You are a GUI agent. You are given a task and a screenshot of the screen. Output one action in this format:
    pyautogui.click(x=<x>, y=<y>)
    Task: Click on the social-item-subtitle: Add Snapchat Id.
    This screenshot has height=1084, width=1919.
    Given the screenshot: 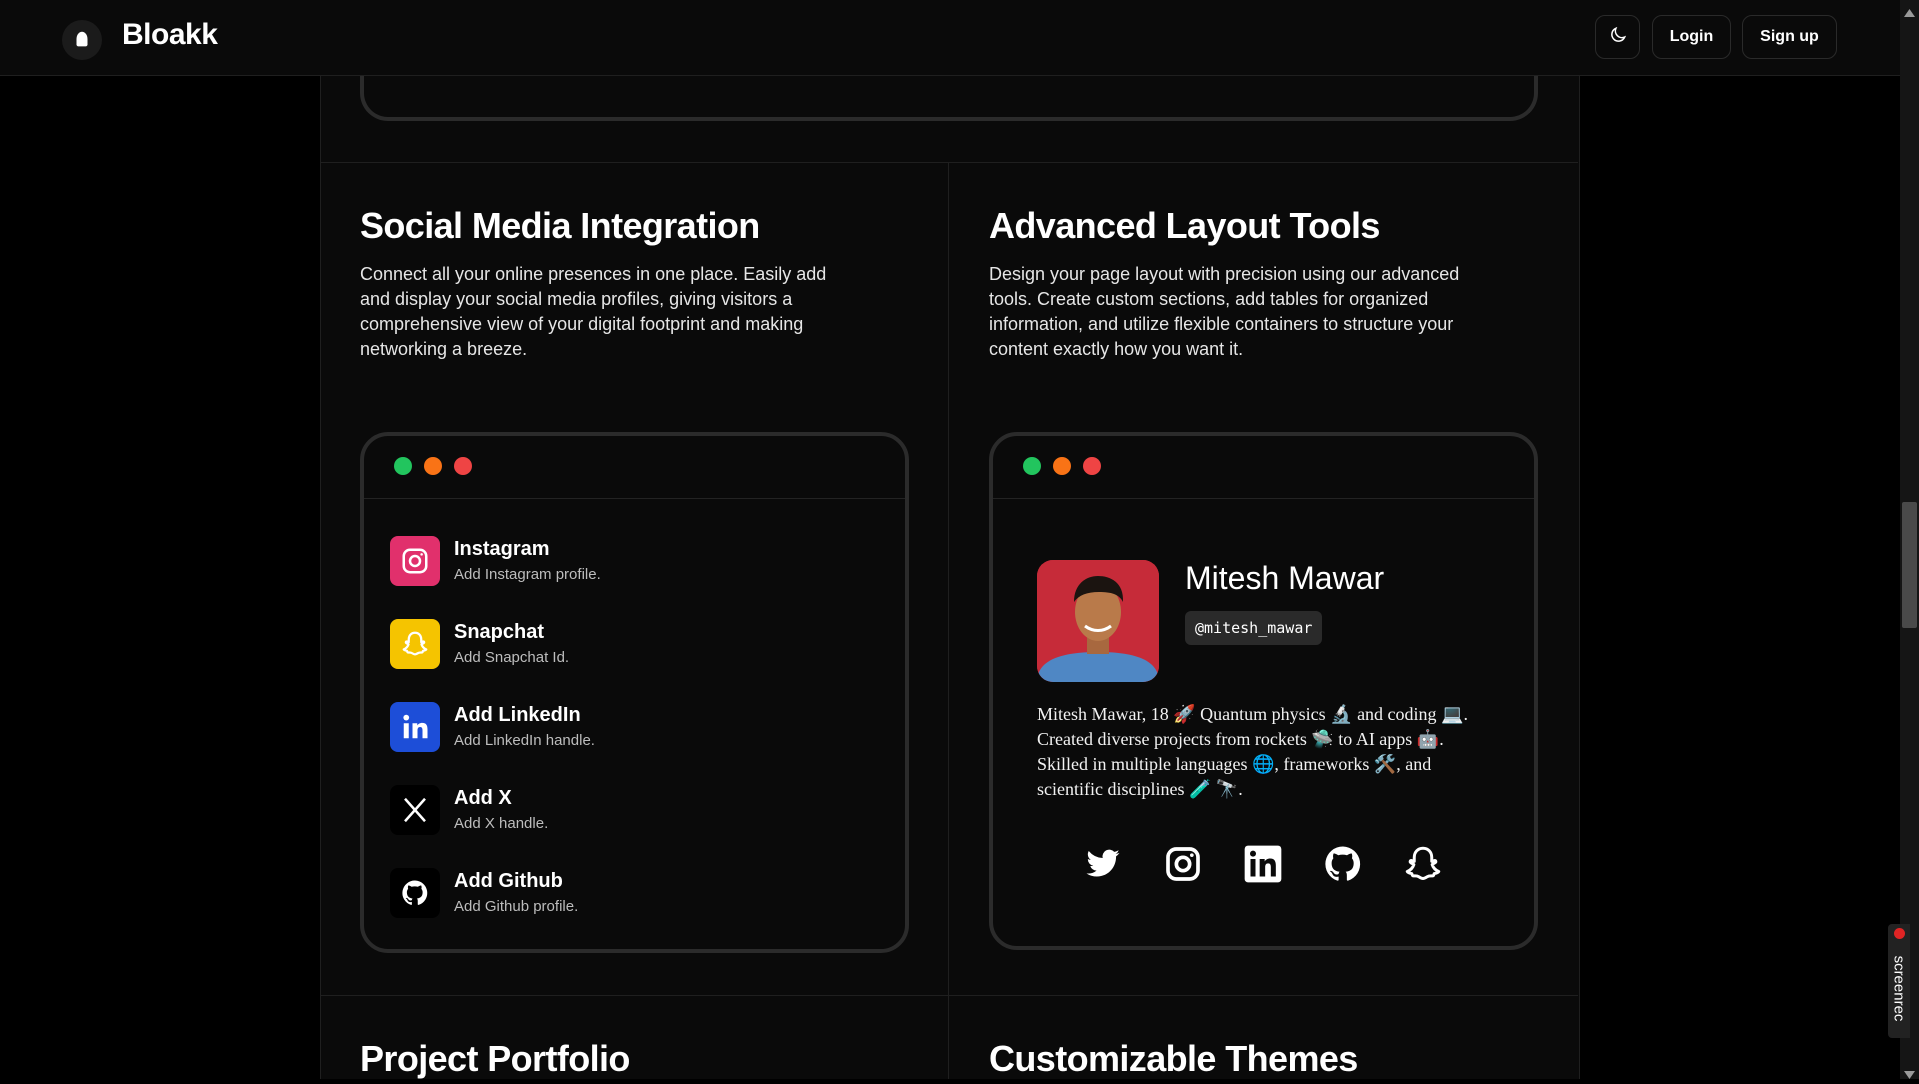 What is the action you would take?
    pyautogui.click(x=512, y=657)
    